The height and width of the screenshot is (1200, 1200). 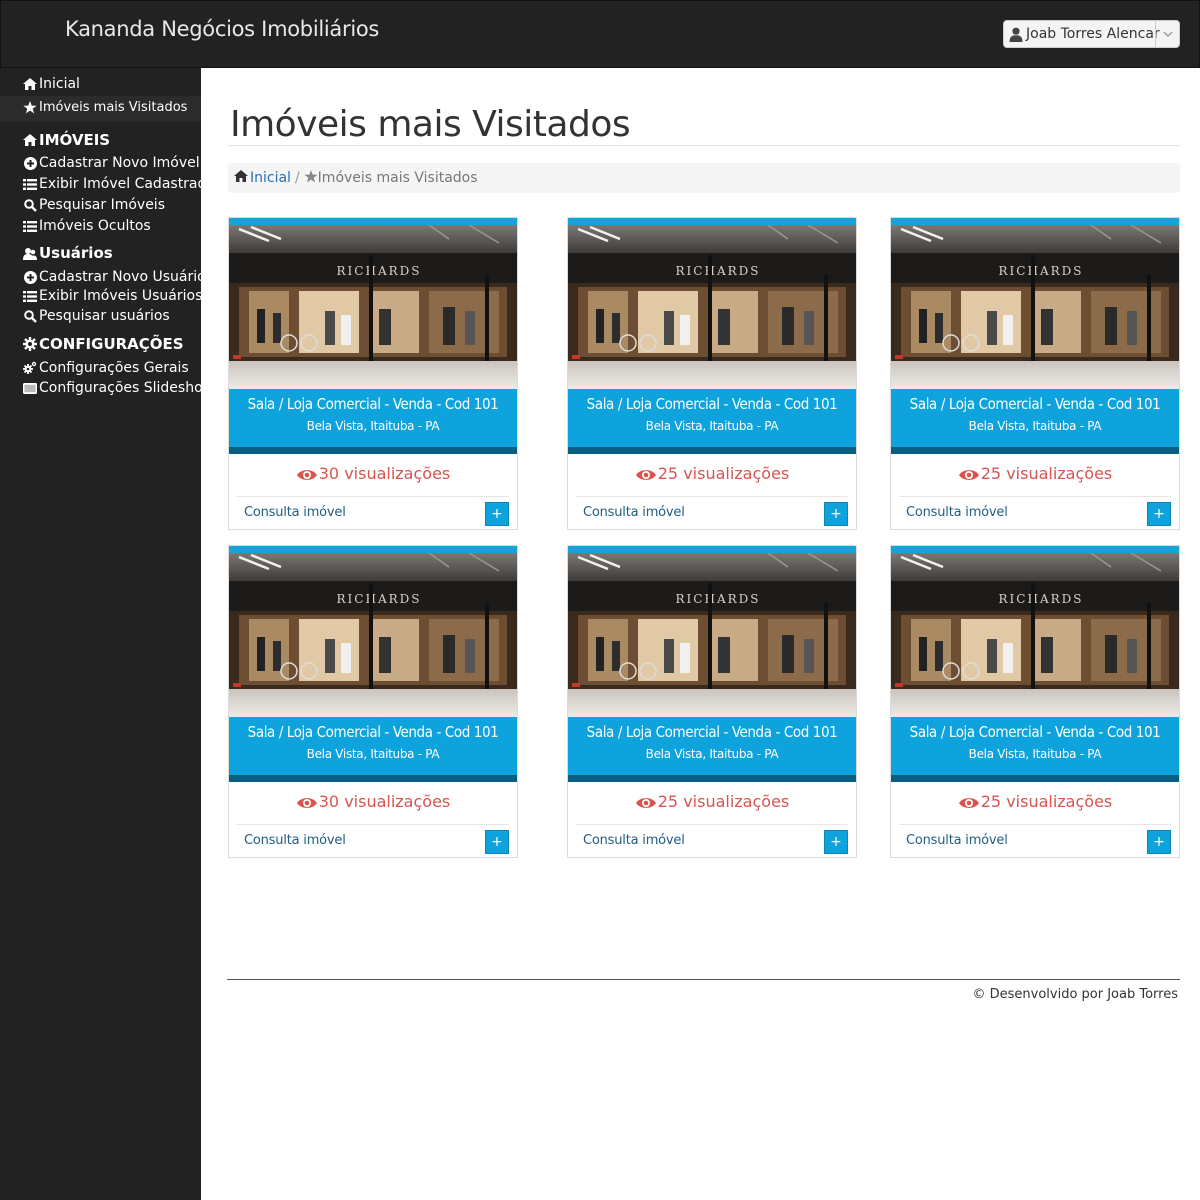 What do you see at coordinates (51, 84) in the screenshot?
I see `sidebar-item-inicial: Inicial` at bounding box center [51, 84].